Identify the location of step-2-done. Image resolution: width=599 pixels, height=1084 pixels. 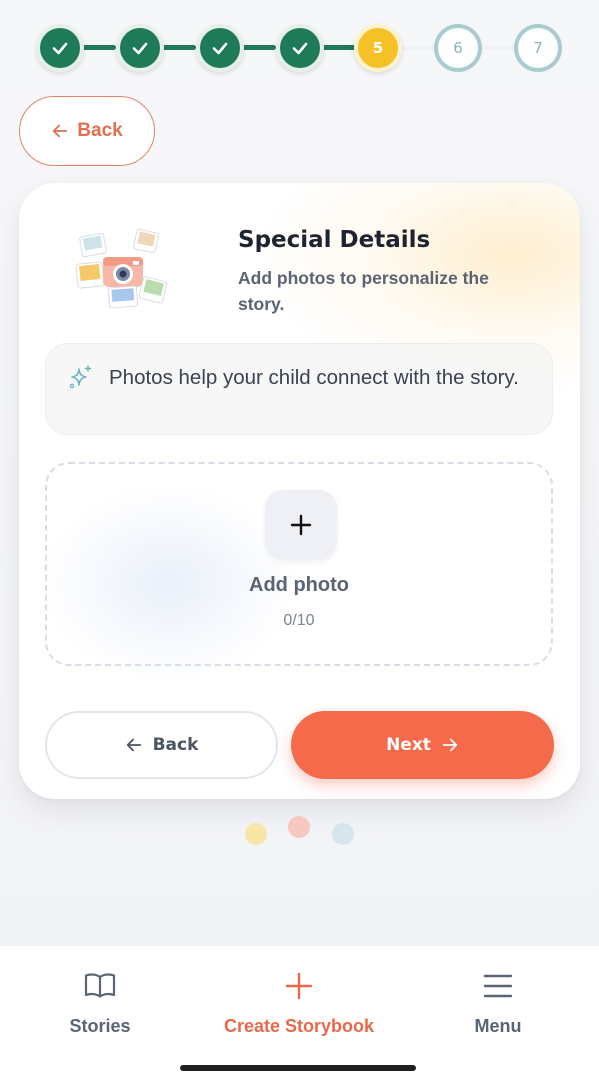
(140, 48).